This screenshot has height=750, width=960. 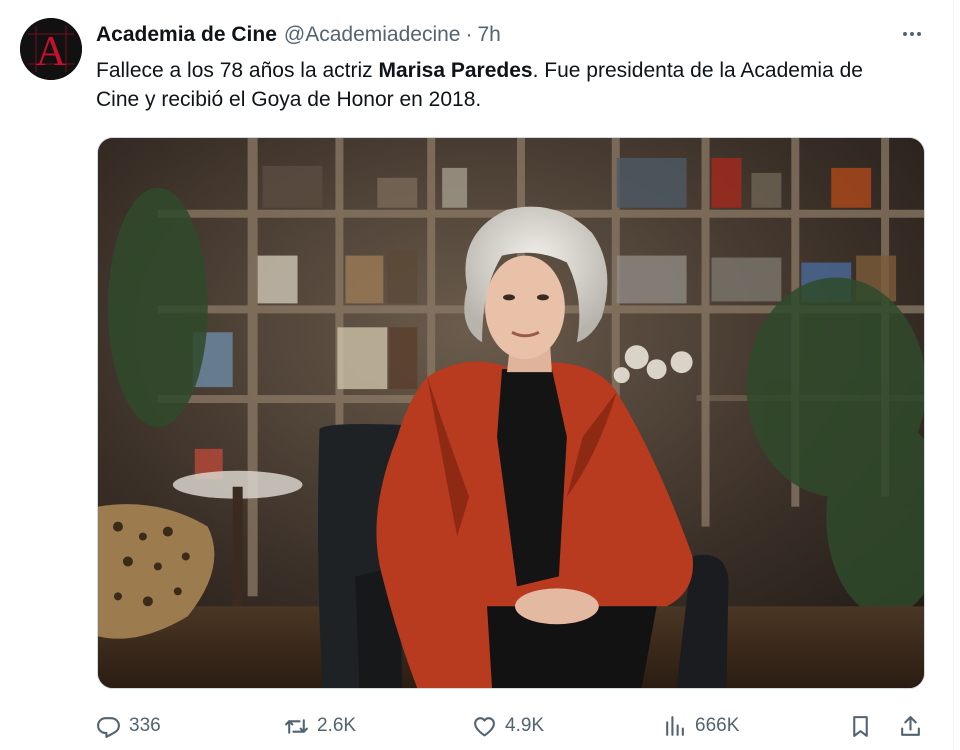 What do you see at coordinates (128, 726) in the screenshot?
I see `reply-button: 336` at bounding box center [128, 726].